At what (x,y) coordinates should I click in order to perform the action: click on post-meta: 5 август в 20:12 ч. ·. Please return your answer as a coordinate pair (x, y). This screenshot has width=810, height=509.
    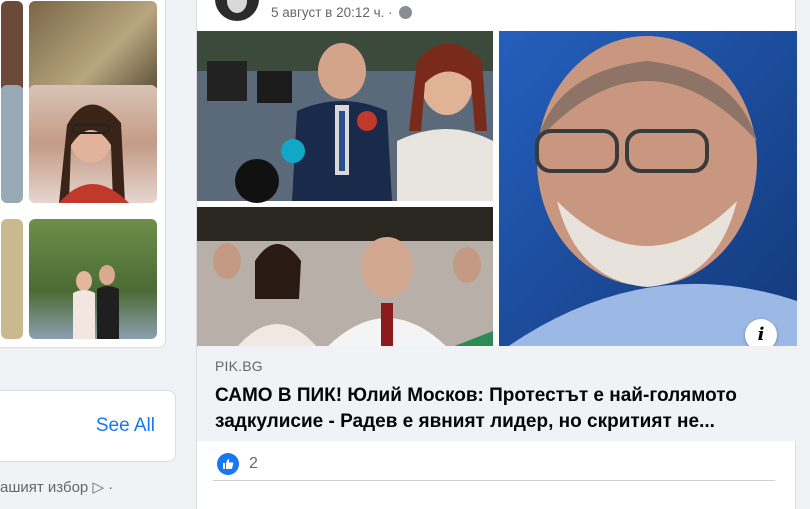
    Looking at the image, I should click on (342, 12).